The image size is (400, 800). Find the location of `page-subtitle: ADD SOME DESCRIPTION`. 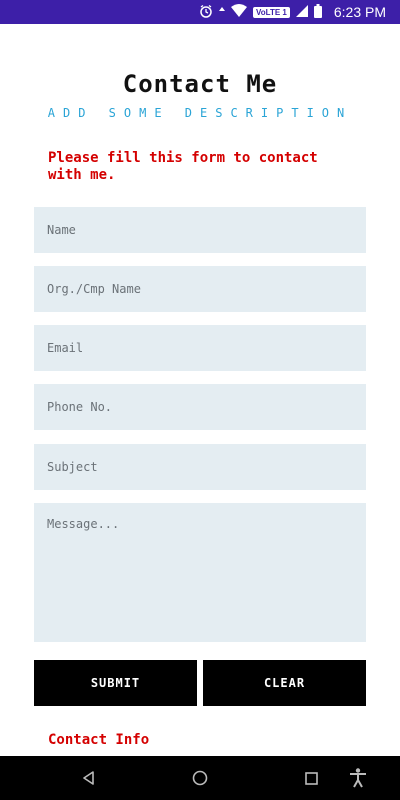

page-subtitle: ADD SOME DESCRIPTION is located at coordinates (200, 113).